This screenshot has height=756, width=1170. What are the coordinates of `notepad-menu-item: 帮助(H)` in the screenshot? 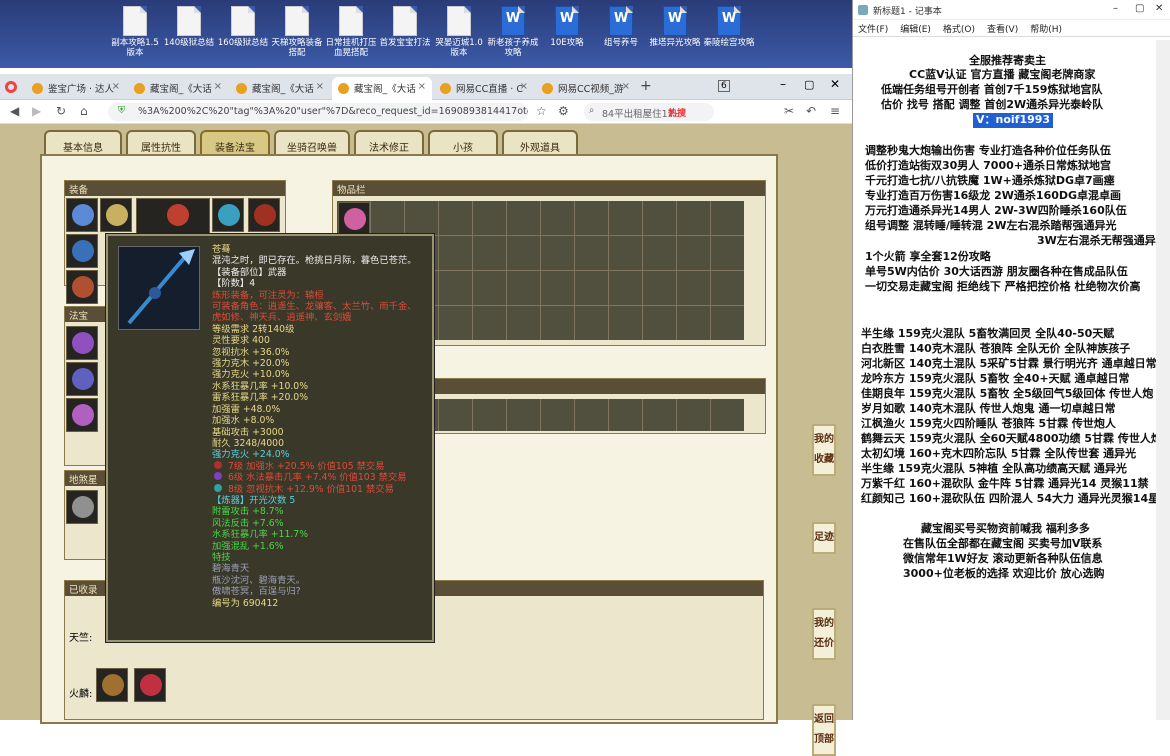 It's located at (1046, 30).